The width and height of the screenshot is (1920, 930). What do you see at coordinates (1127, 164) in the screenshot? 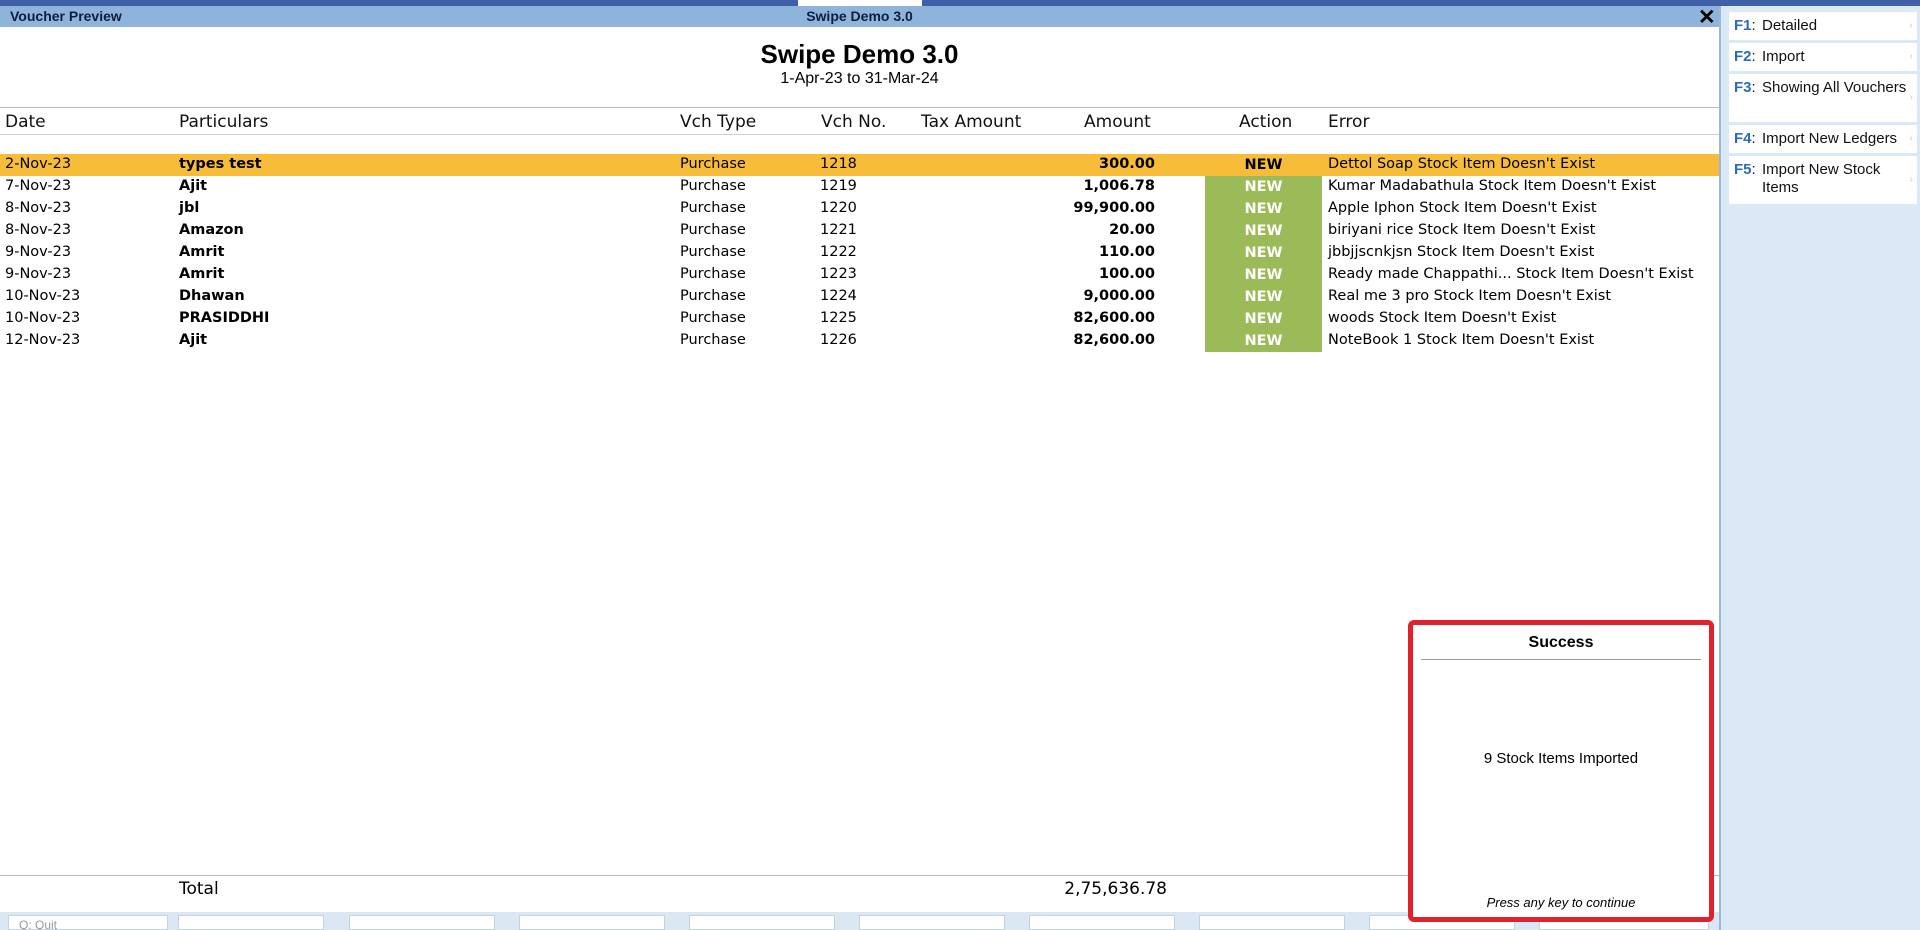
I see `row-amount: 300.00` at bounding box center [1127, 164].